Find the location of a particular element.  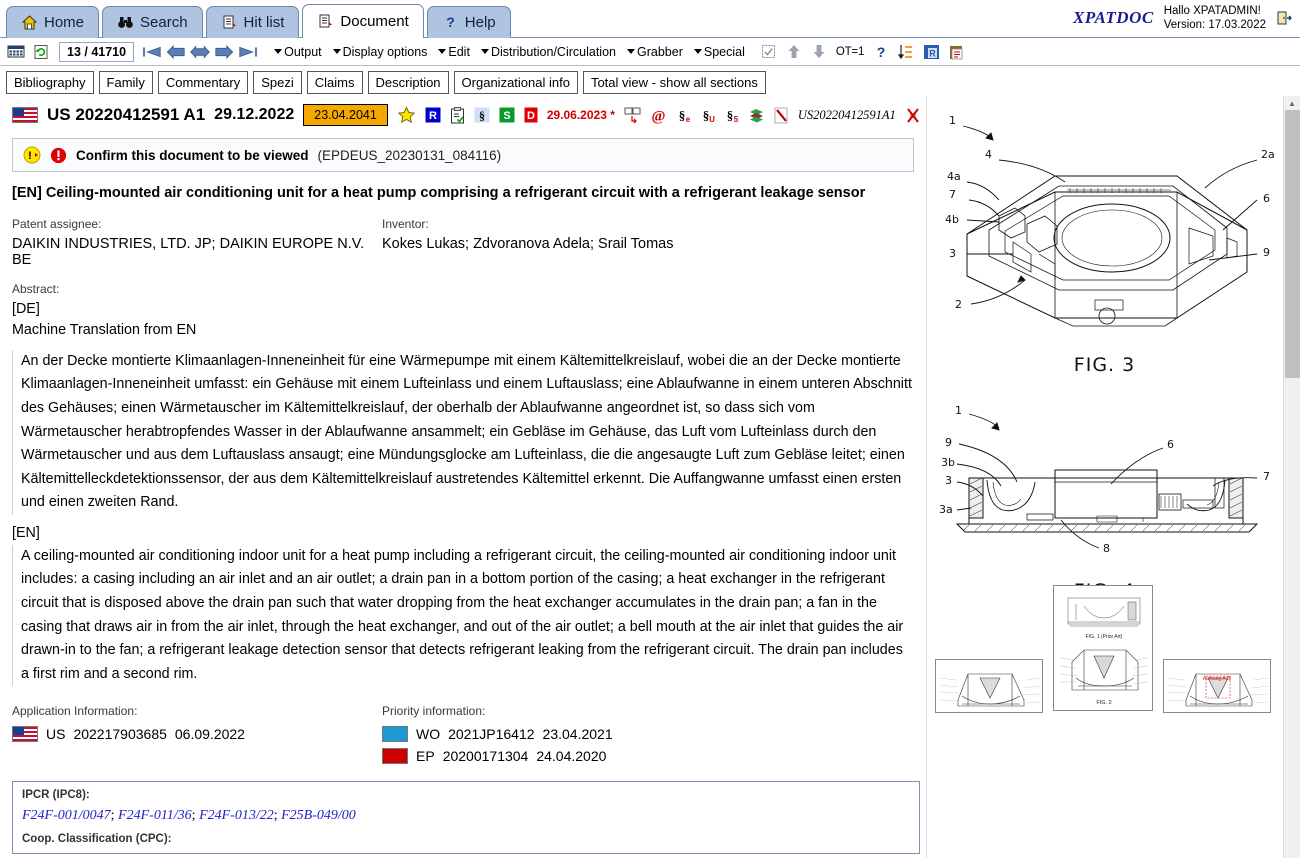

paragraph-u-icon: § U is located at coordinates (707, 115).